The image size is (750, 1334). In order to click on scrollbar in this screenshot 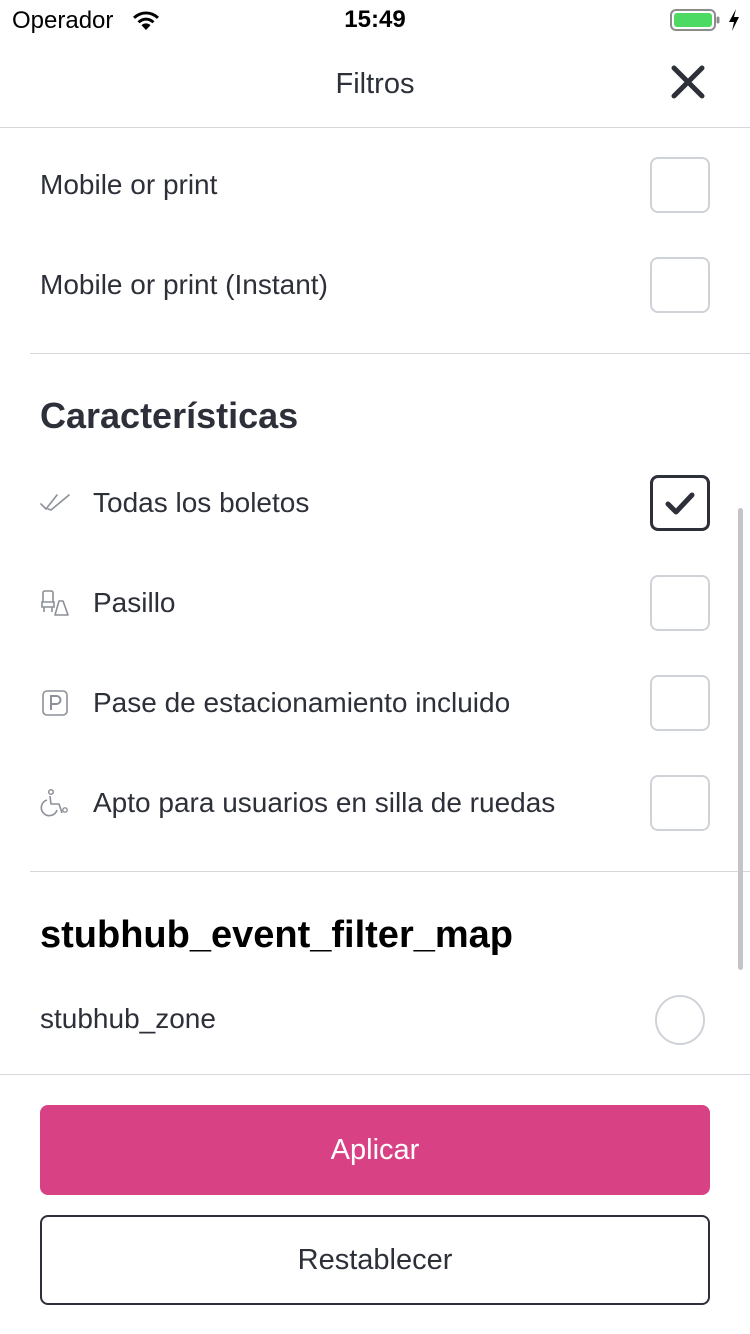, I will do `click(740, 739)`.